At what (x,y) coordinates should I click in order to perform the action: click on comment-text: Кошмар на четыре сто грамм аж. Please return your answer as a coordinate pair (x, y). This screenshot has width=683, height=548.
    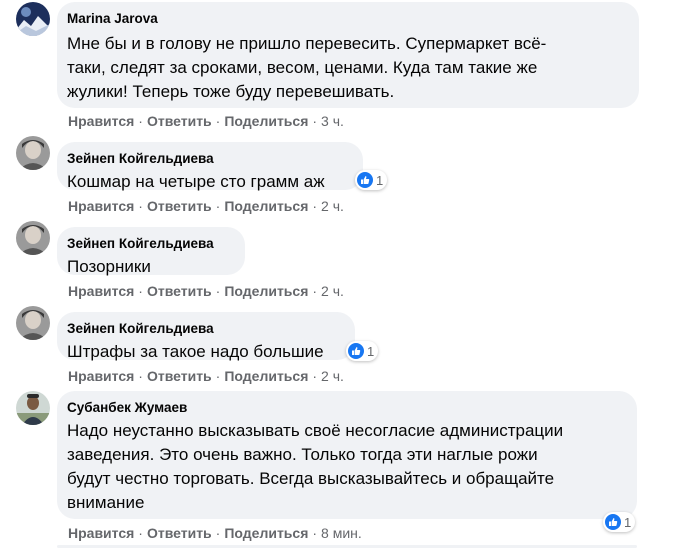
    Looking at the image, I should click on (196, 181).